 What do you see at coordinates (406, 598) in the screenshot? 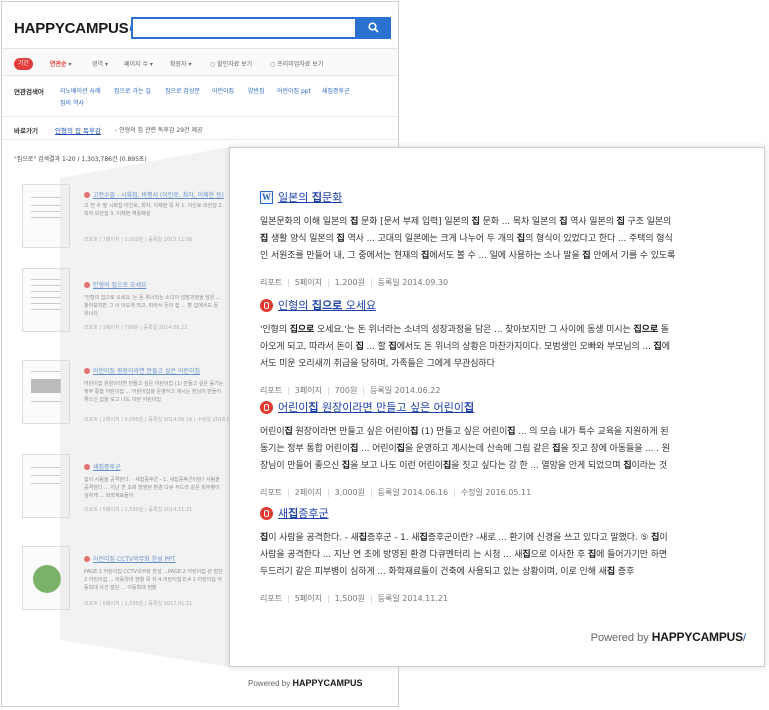
I see `meta-field: 등록일 2014.11.21` at bounding box center [406, 598].